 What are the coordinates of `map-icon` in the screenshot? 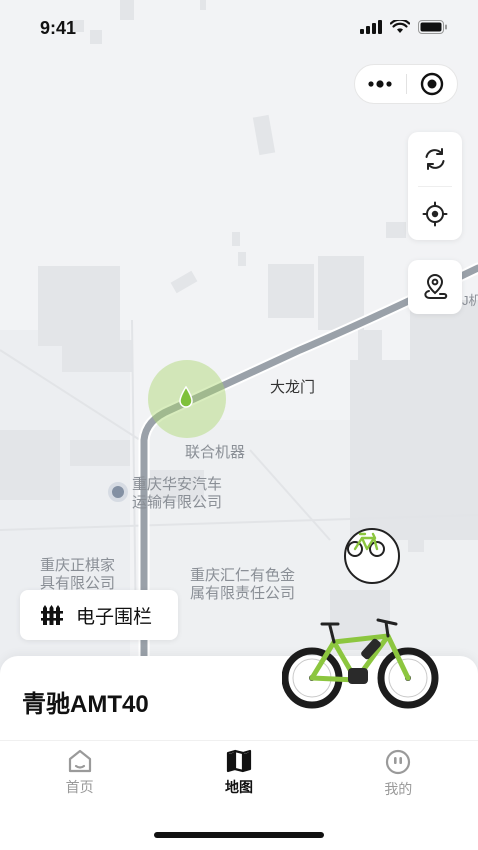 It's located at (239, 761).